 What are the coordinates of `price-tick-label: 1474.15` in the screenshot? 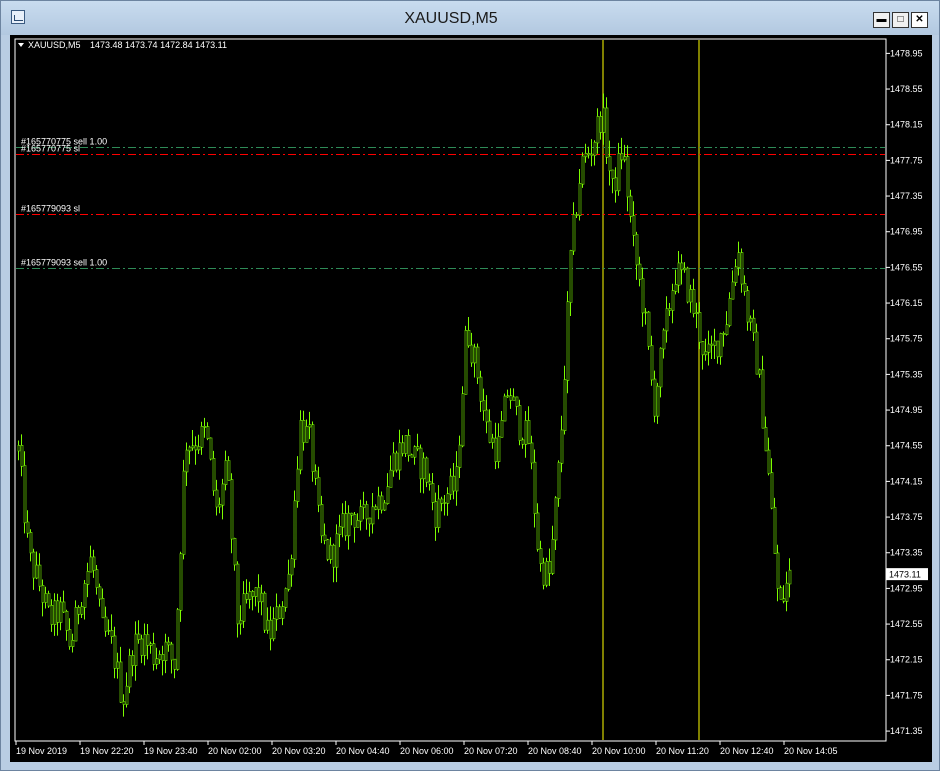 It's located at (906, 481).